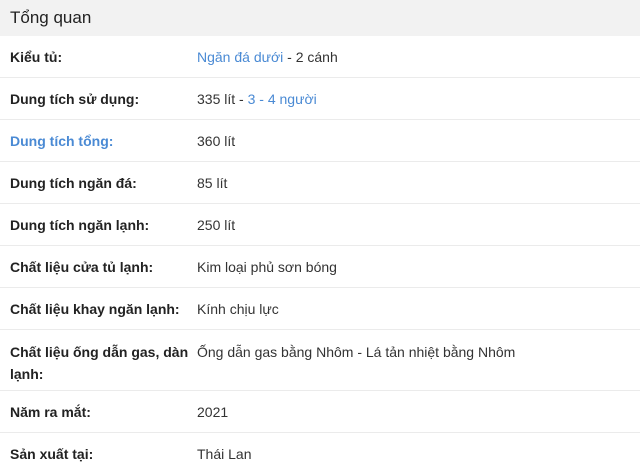  I want to click on spec-label: Năm ra mắt:, so click(50, 412).